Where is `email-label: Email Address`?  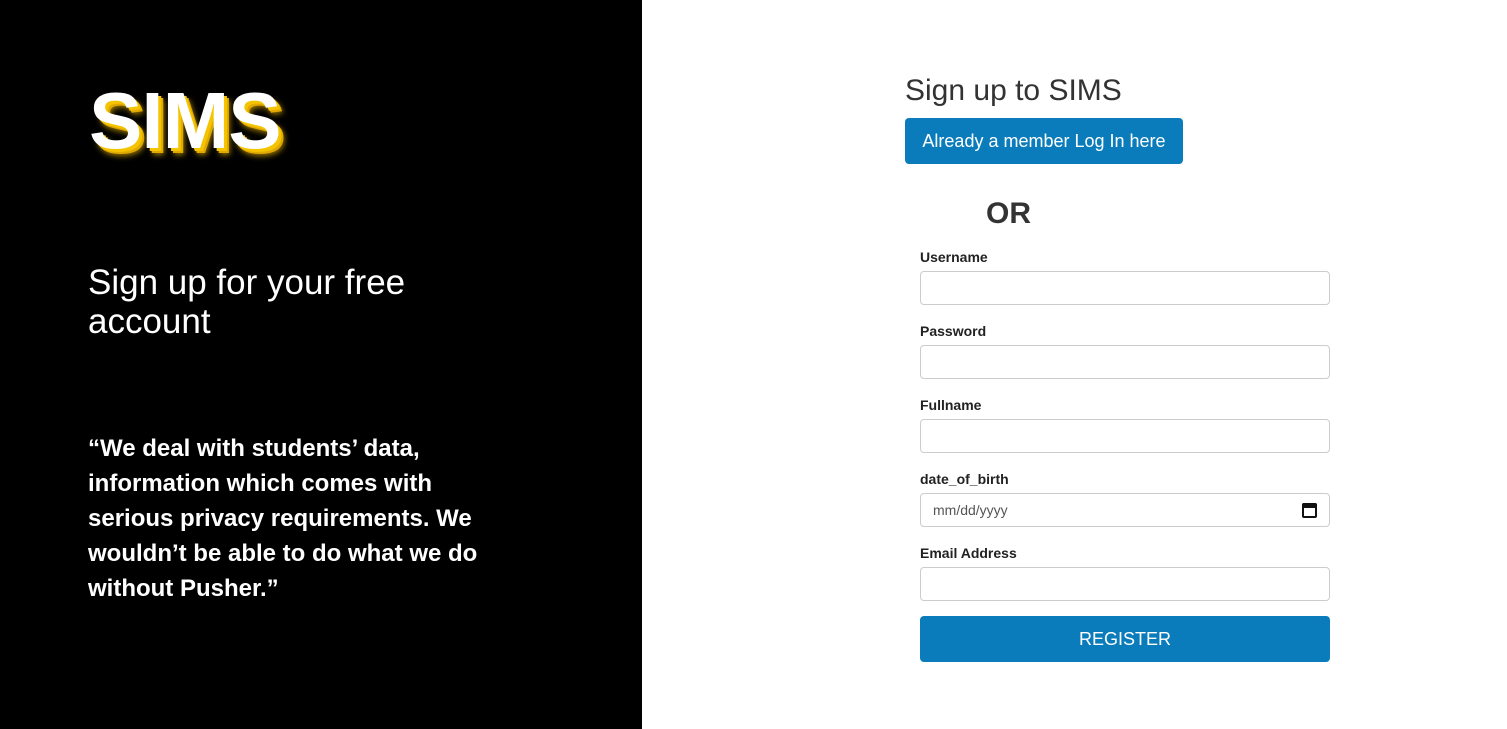 email-label: Email Address is located at coordinates (968, 553).